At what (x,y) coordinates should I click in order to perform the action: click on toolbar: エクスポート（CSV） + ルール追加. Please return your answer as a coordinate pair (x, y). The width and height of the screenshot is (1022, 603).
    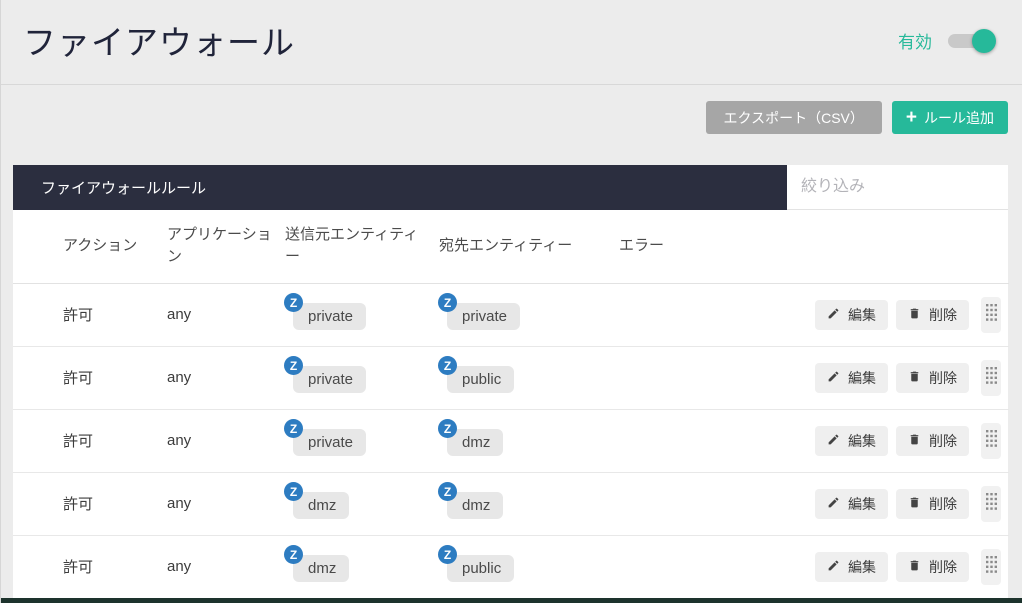
    Looking at the image, I should click on (511, 125).